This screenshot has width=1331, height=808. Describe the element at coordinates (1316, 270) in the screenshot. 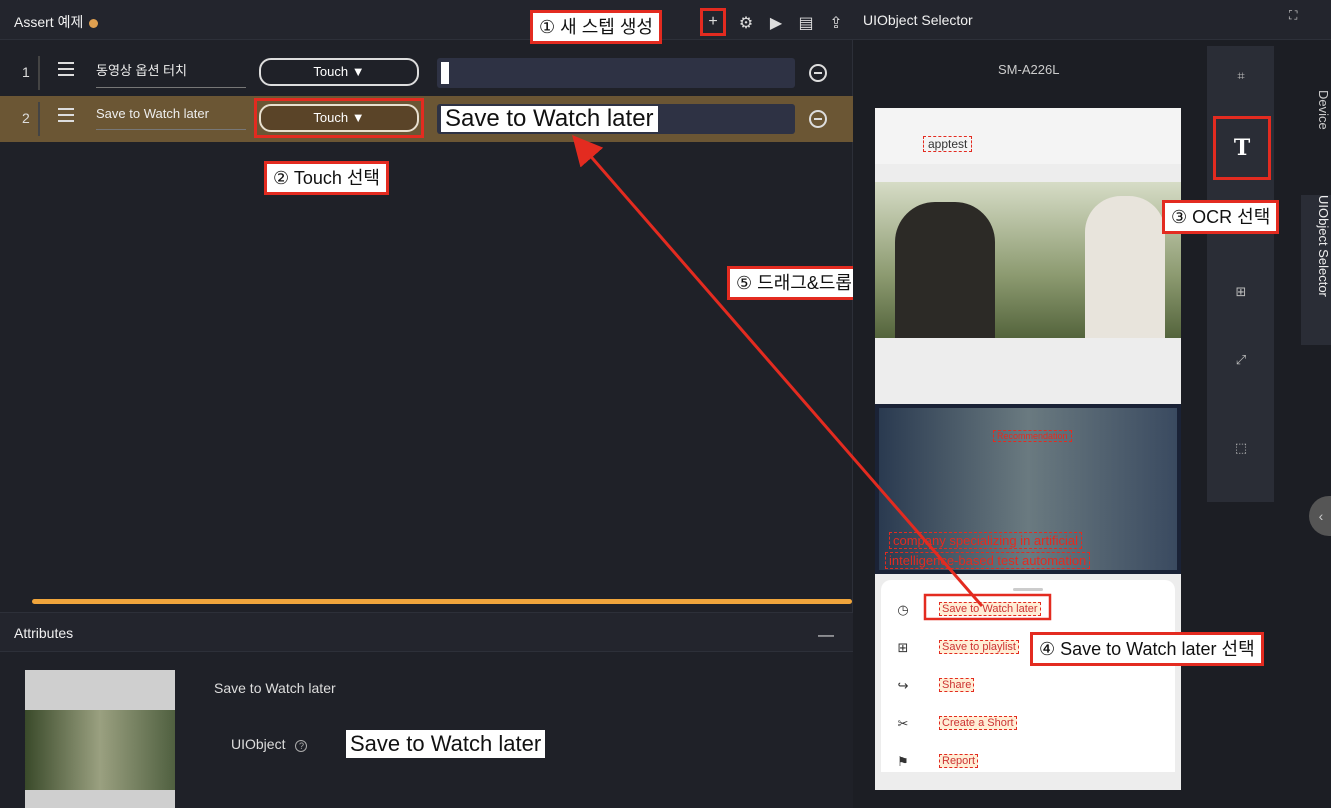

I see `tab-uiobject-selector: UIObject Selector` at that location.